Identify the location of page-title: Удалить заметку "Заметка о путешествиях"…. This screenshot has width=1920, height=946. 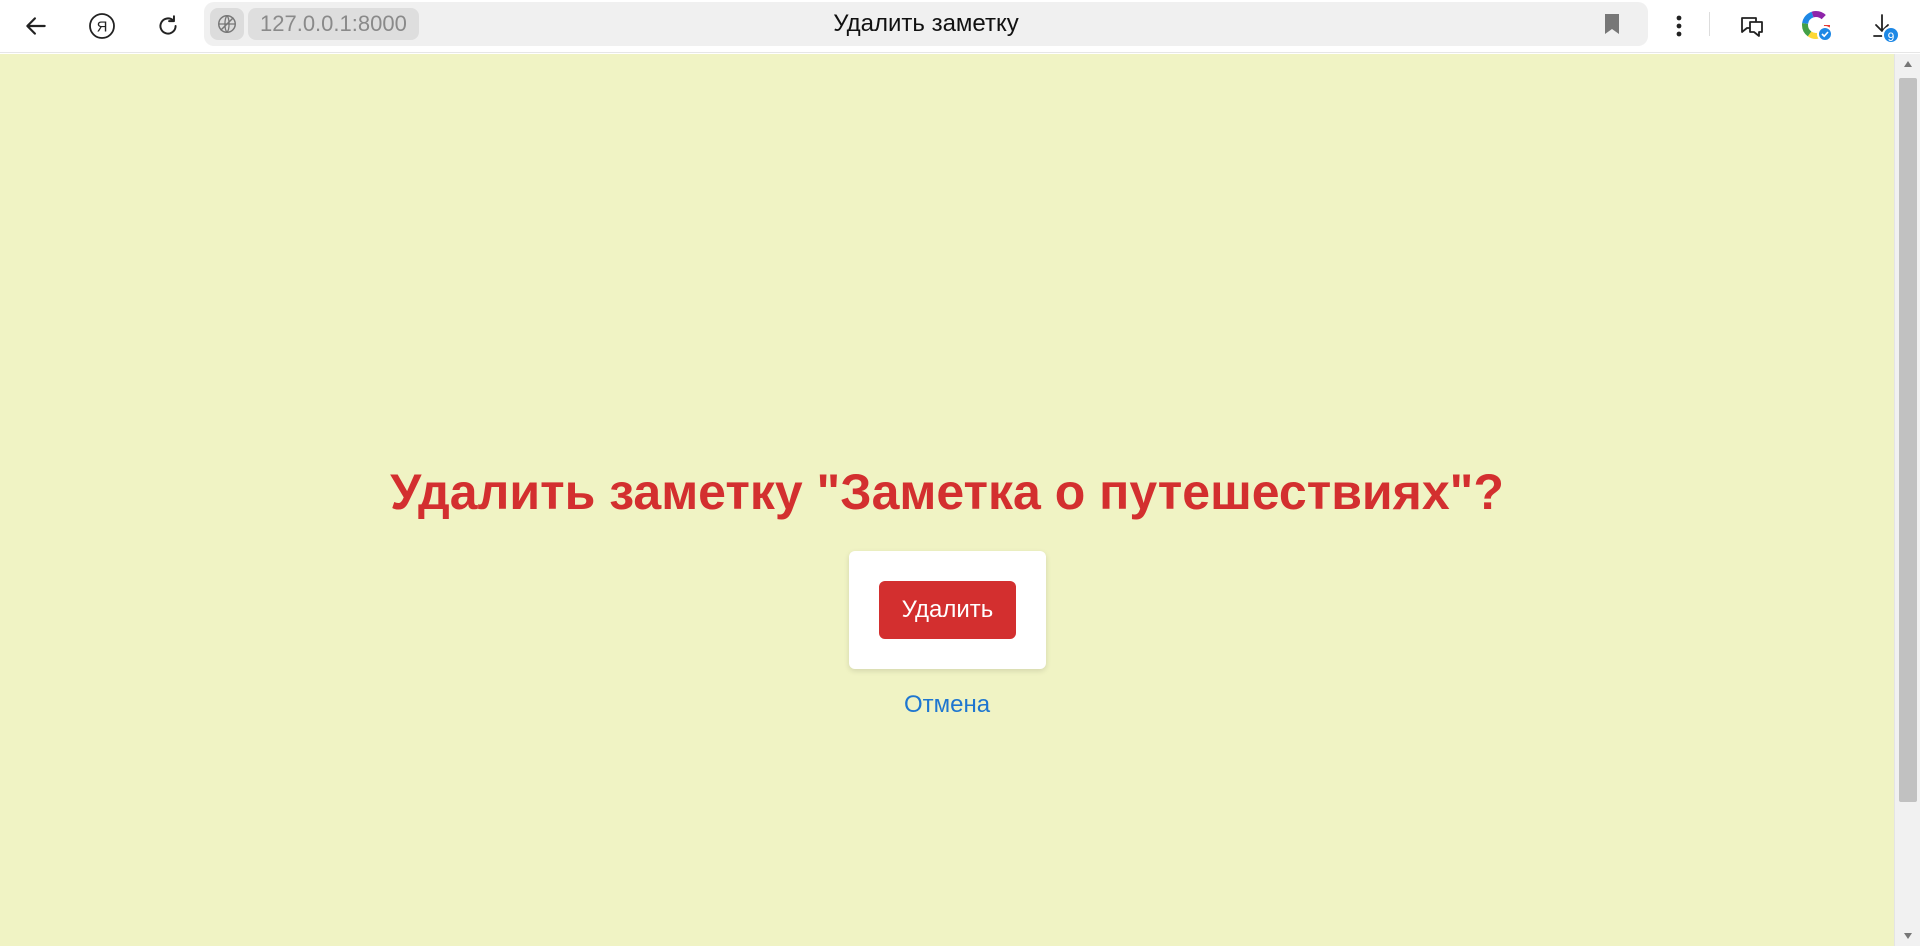
(947, 492).